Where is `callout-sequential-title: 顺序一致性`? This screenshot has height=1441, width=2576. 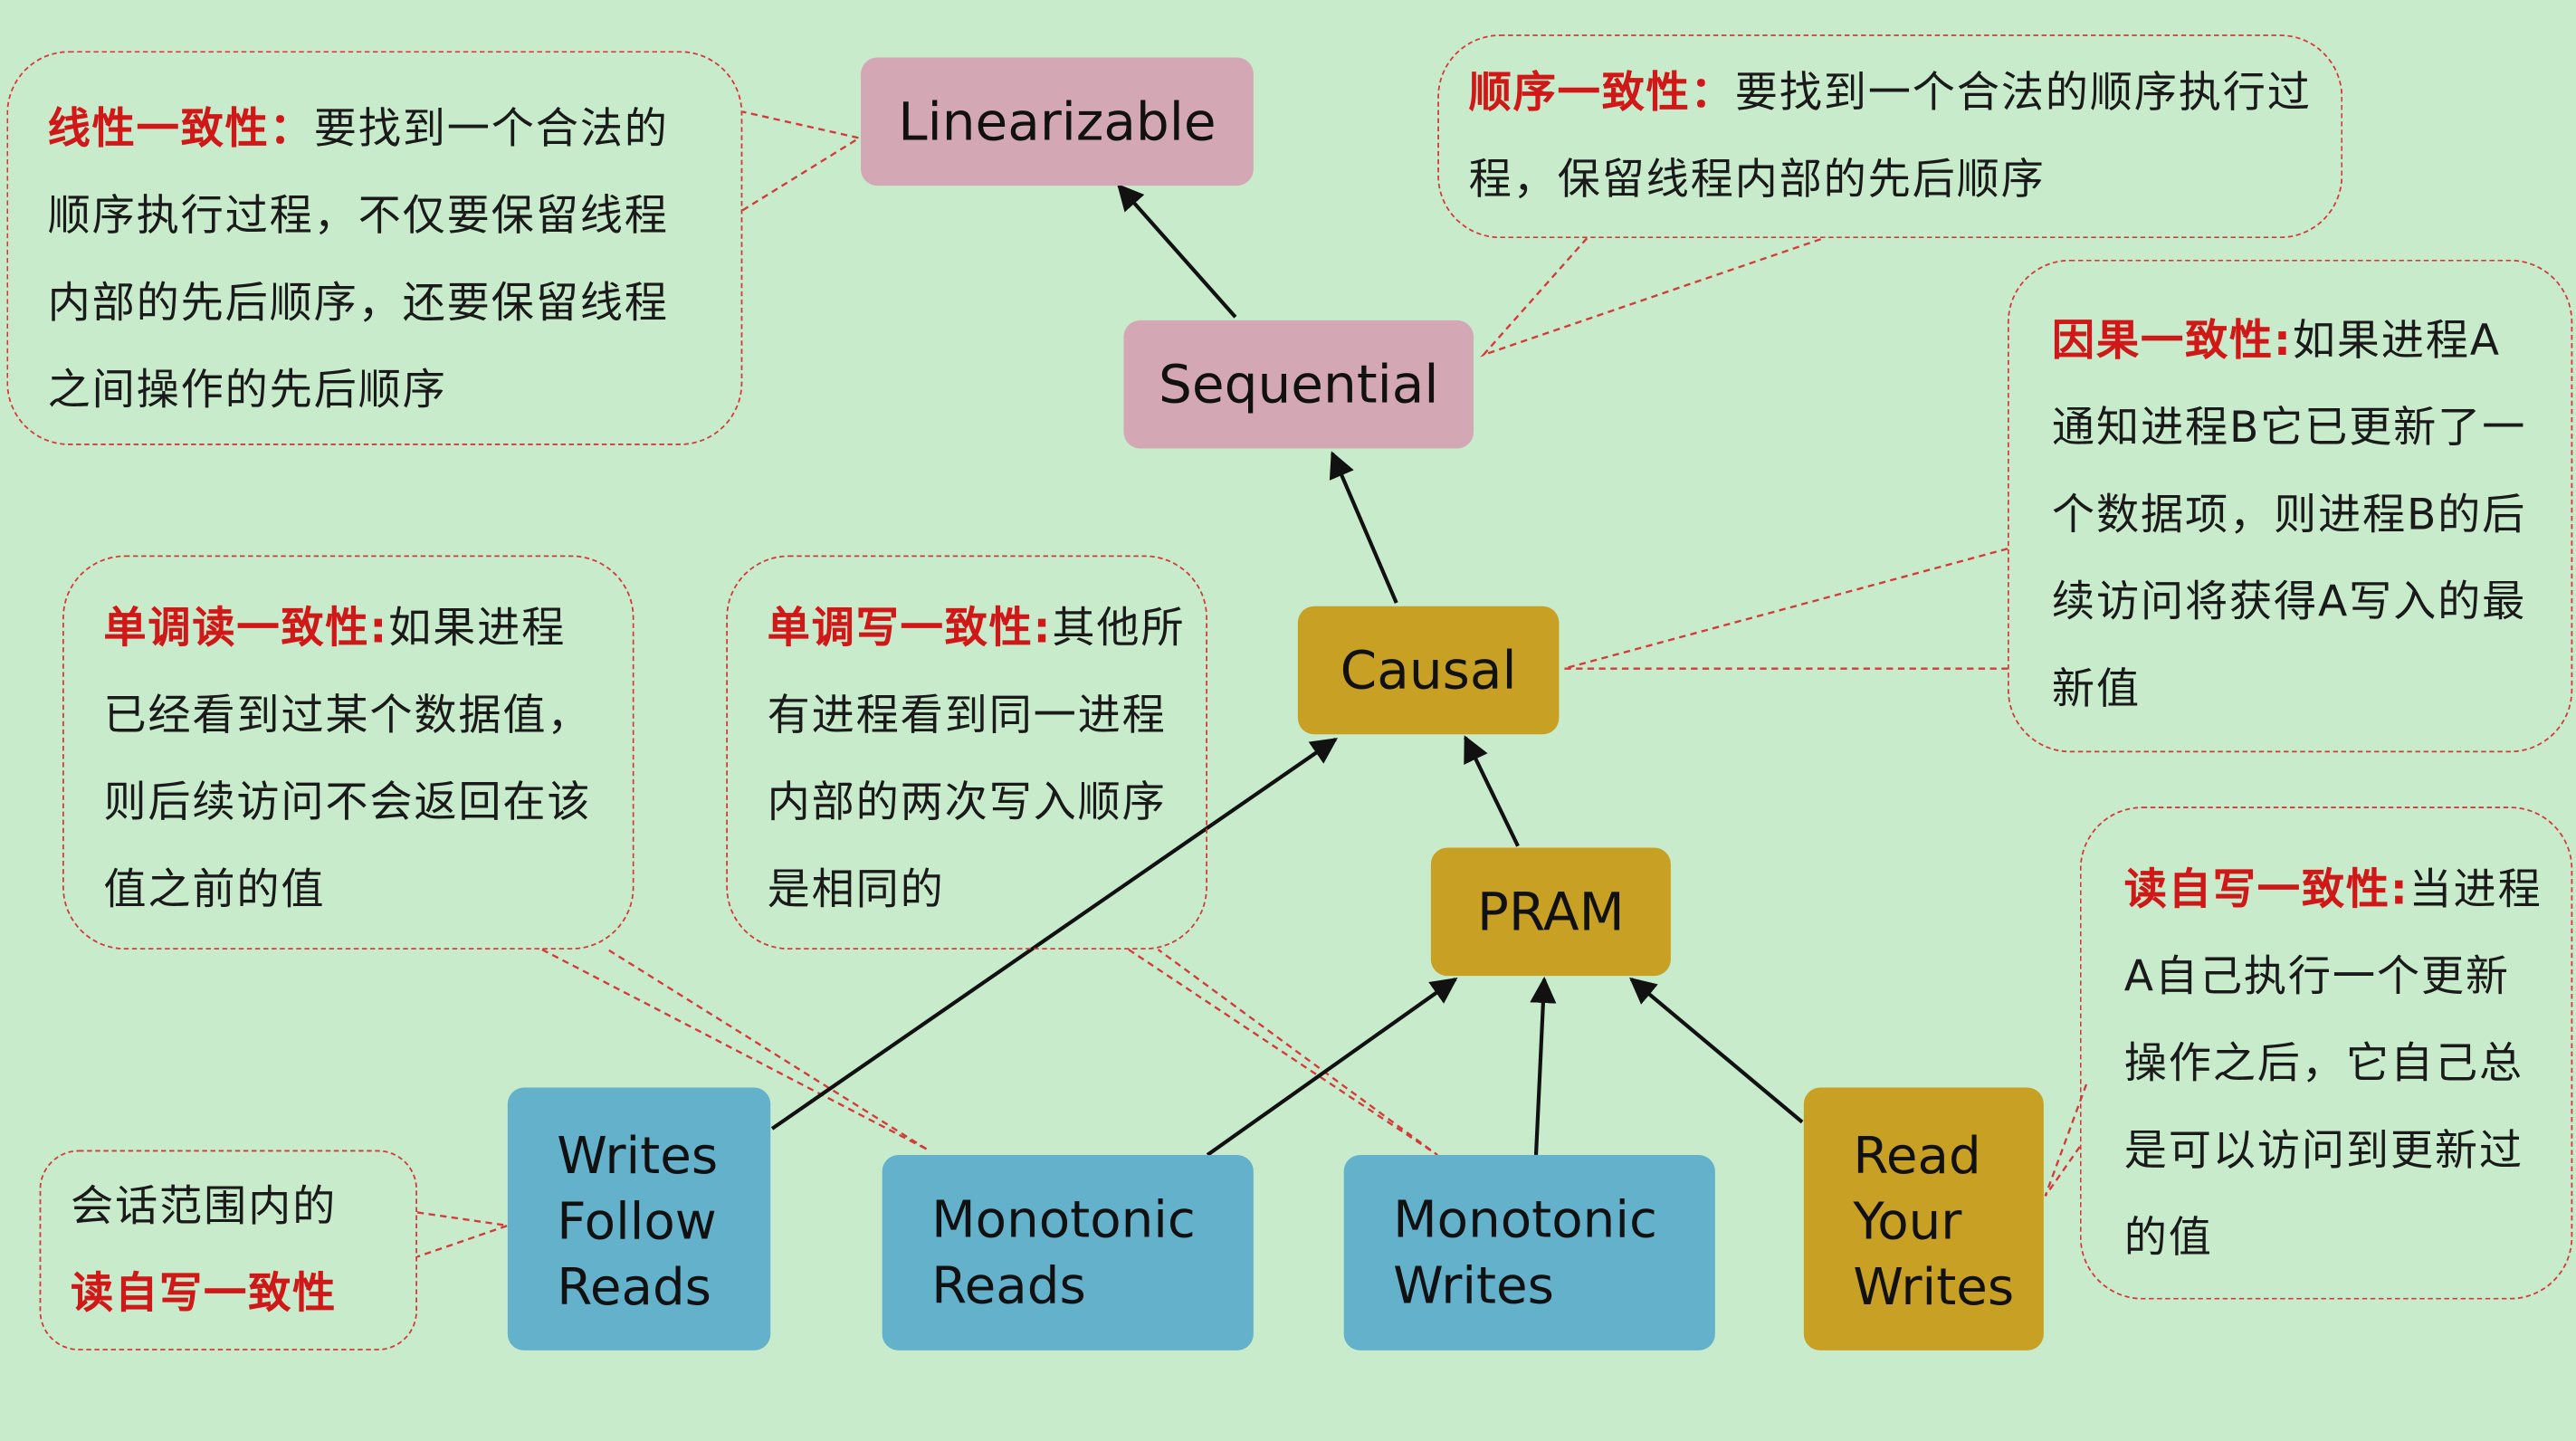
callout-sequential-title: 顺序一致性 is located at coordinates (1580, 94).